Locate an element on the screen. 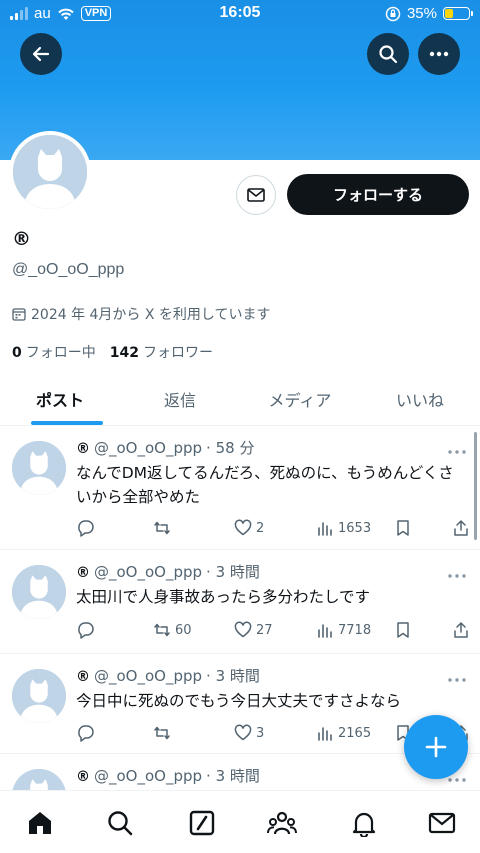 The width and height of the screenshot is (480, 853). communities-icon is located at coordinates (282, 823).